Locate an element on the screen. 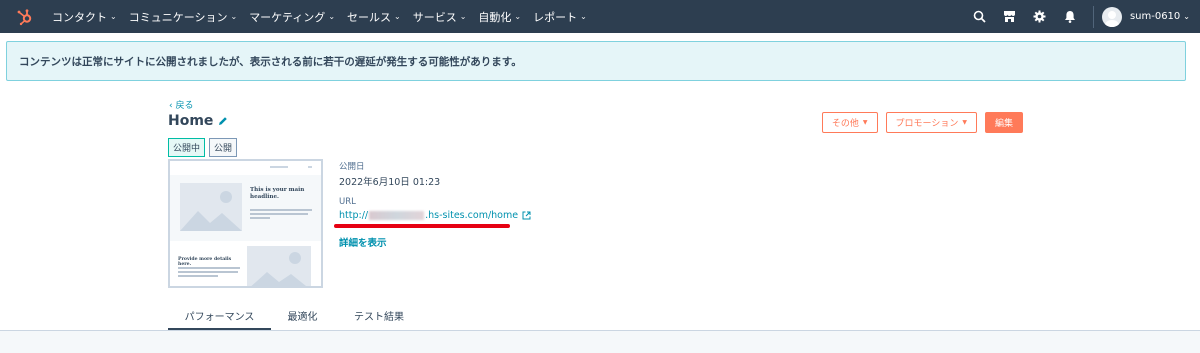 Image resolution: width=1200 pixels, height=353 pixels. nav-item-contacts: コンタクト ⌄ is located at coordinates (84, 16).